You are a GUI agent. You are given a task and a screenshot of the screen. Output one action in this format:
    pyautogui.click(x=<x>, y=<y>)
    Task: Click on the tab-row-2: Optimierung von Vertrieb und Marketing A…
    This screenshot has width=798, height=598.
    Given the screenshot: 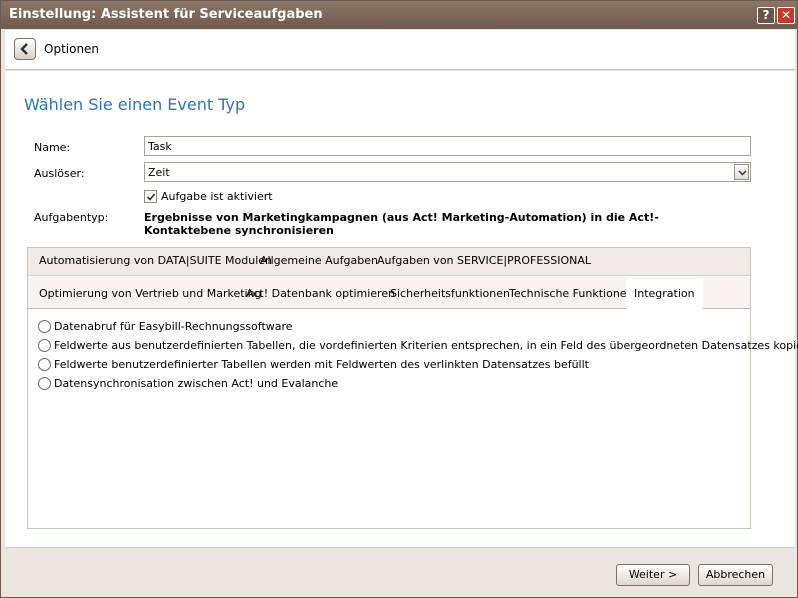 What is the action you would take?
    pyautogui.click(x=389, y=293)
    